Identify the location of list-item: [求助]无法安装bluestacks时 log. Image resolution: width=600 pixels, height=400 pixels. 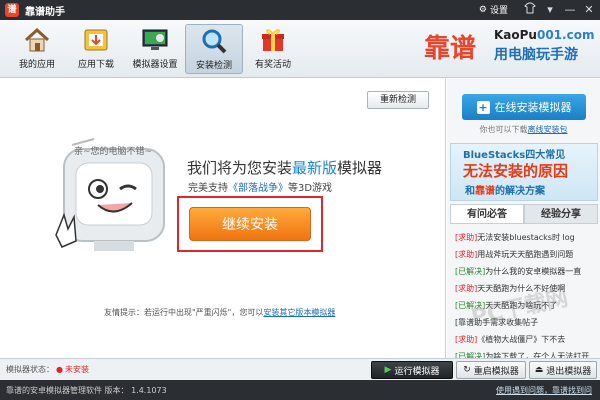
(525, 237).